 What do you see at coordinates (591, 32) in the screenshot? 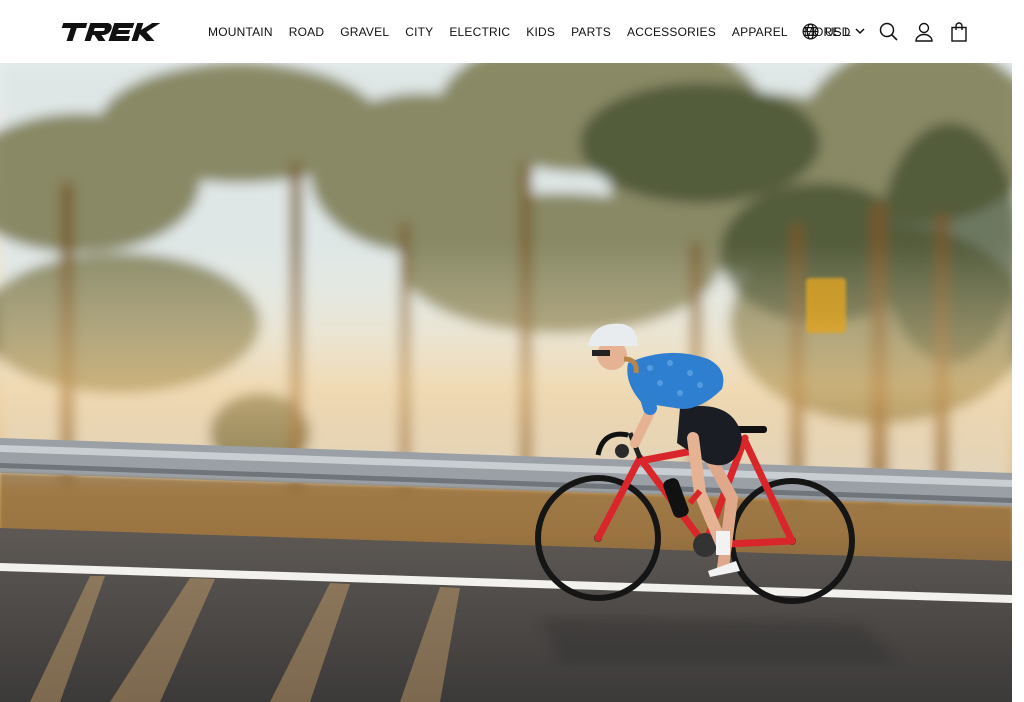
I see `nav-item-parts: PARTS` at bounding box center [591, 32].